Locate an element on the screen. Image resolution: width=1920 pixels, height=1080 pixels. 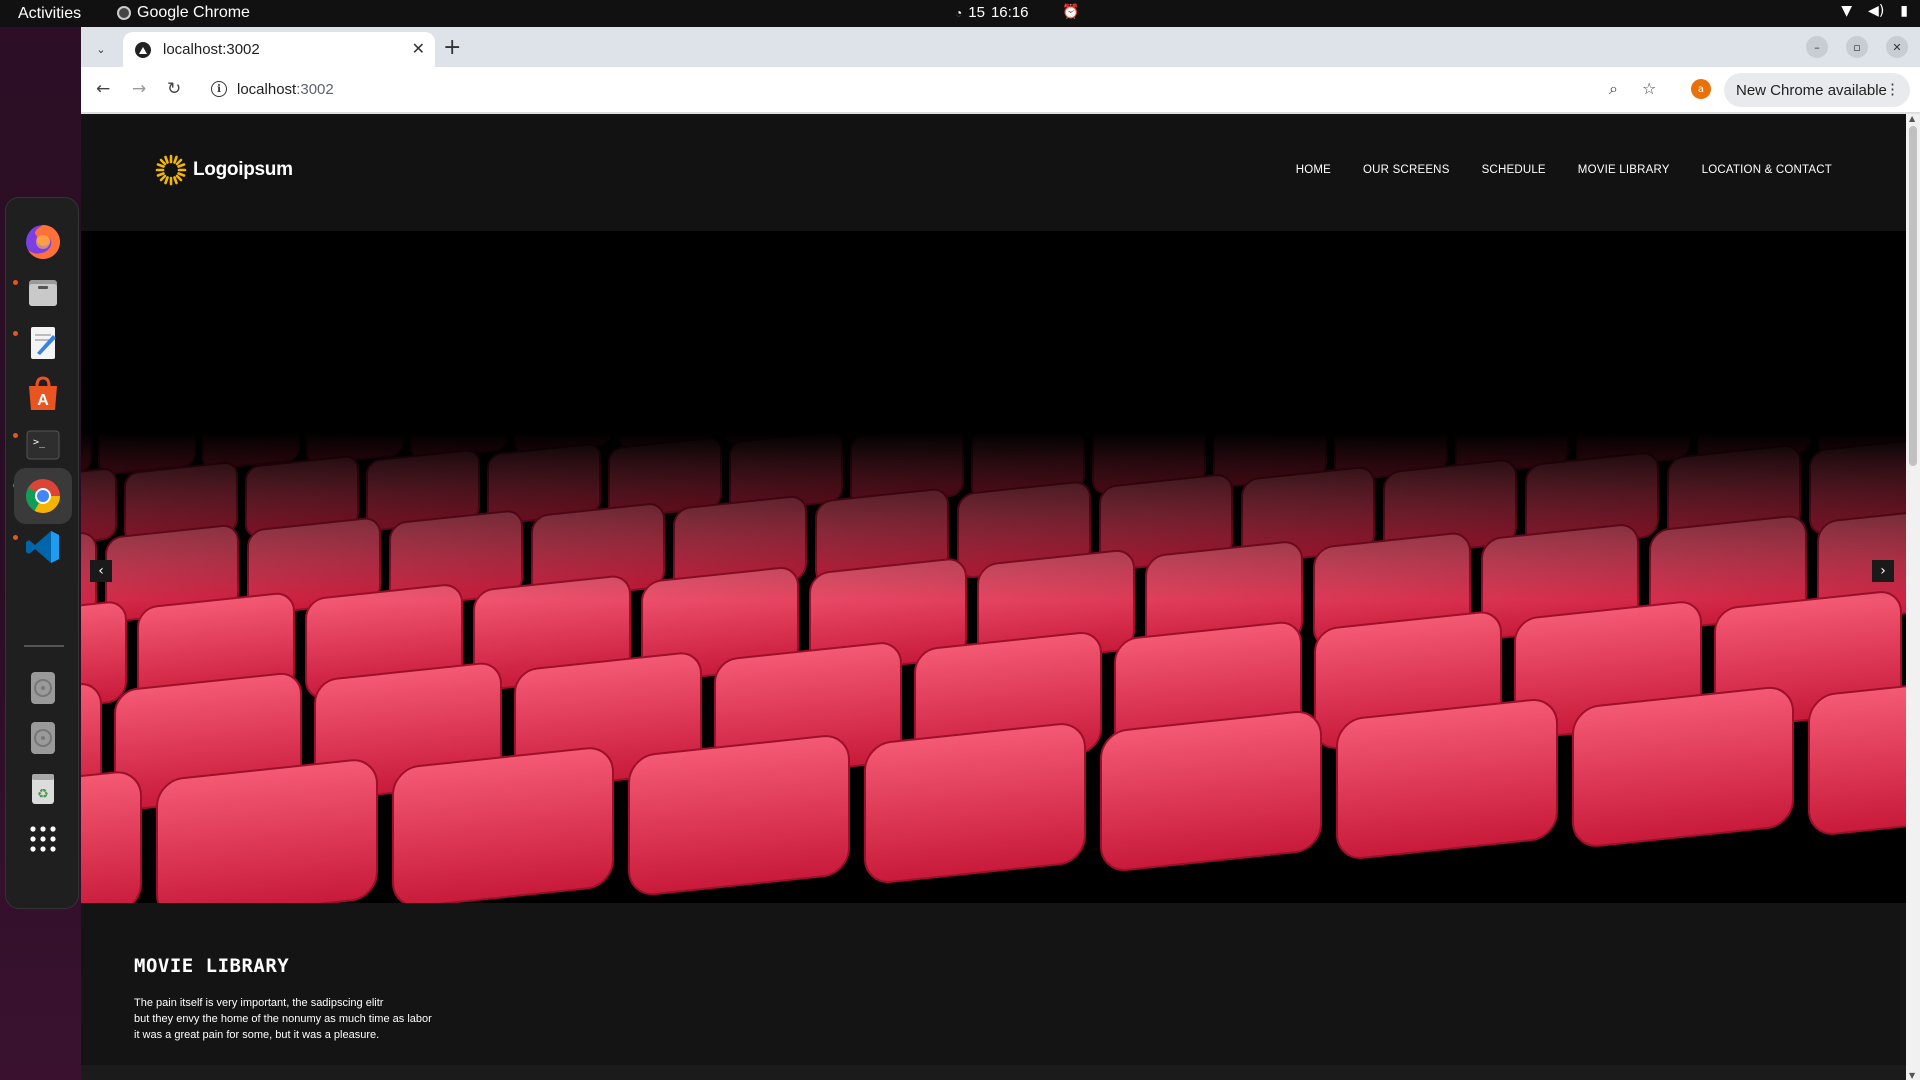
battery-icon: ▮ is located at coordinates (1904, 11).